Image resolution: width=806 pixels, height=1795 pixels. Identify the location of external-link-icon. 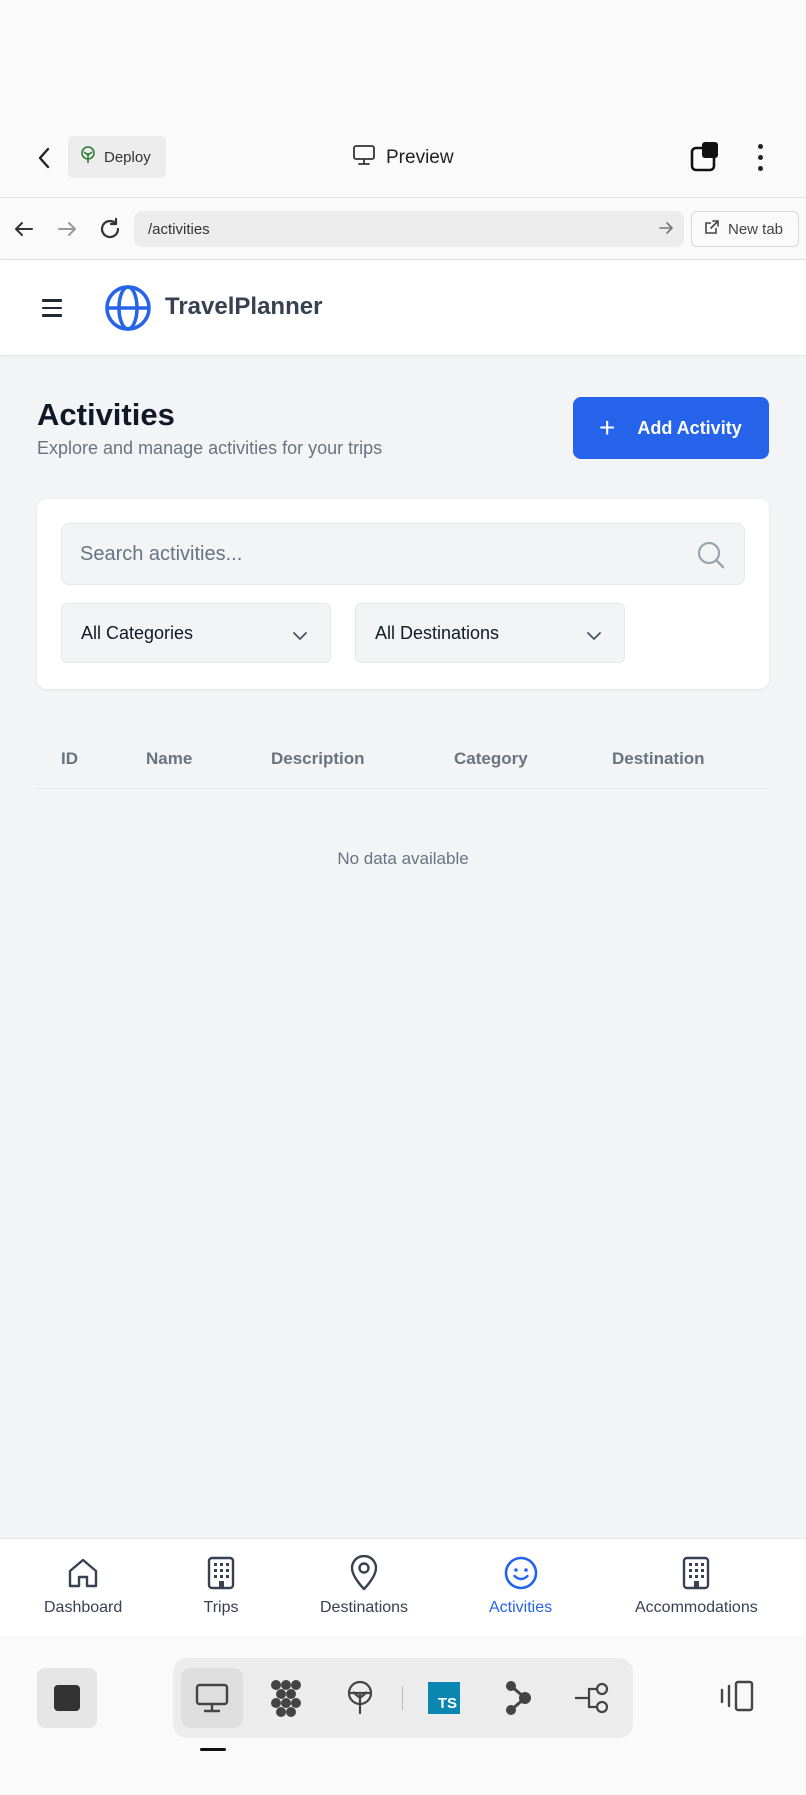
(712, 229).